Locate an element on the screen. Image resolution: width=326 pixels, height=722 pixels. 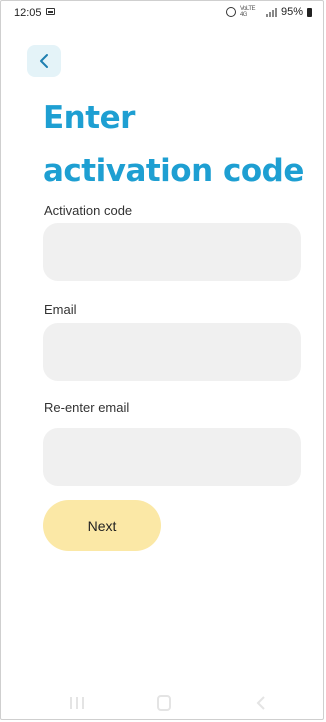
back-button is located at coordinates (44, 61).